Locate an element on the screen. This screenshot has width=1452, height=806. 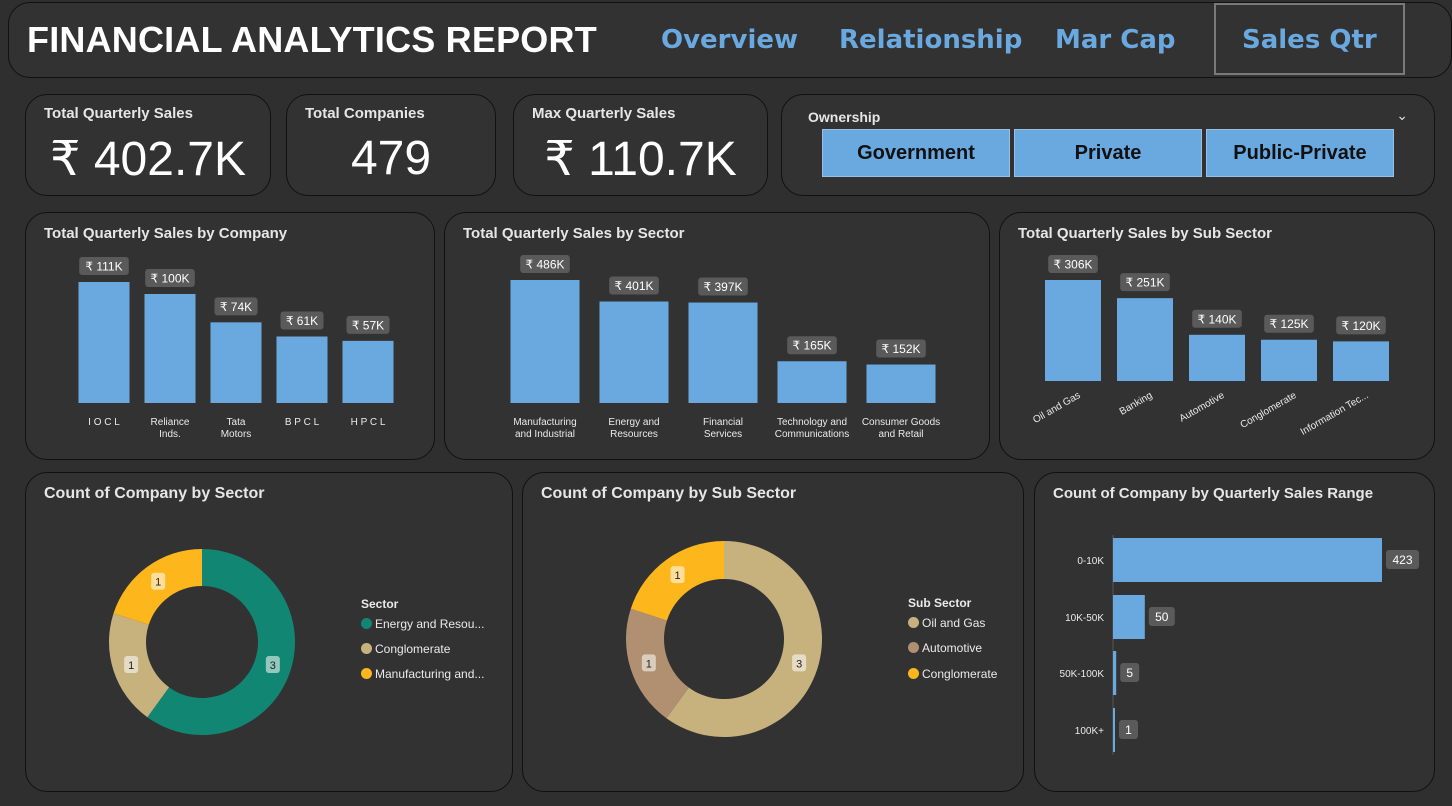
chart-count-by-sub-sector-svg: 3 1 1 is located at coordinates (724, 639).